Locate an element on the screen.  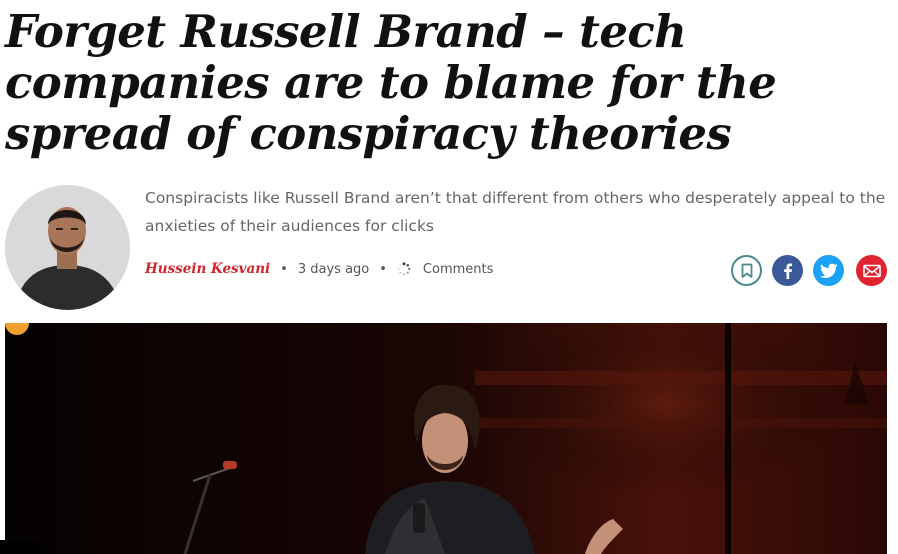
author-avatar is located at coordinates (67, 247).